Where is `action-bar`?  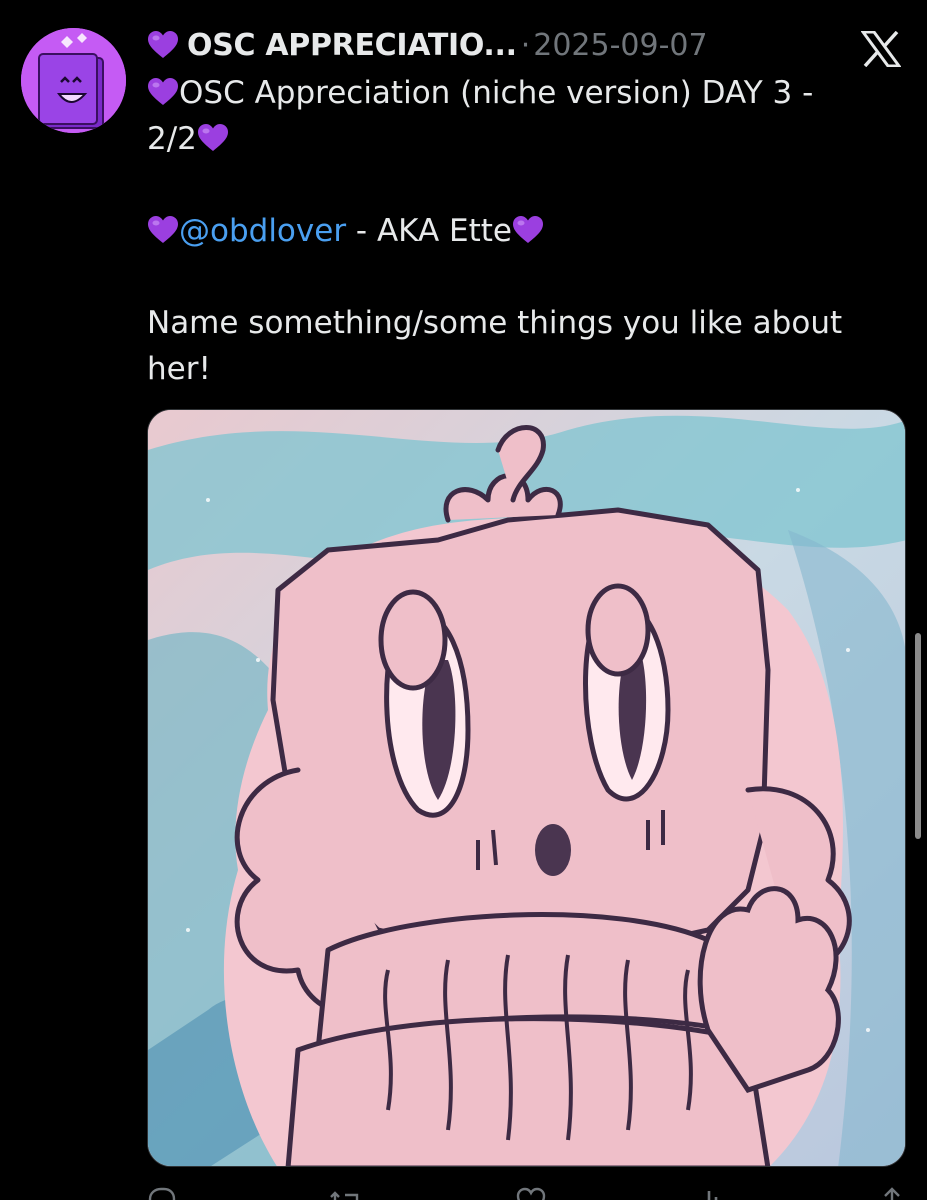 action-bar is located at coordinates (526, 1193).